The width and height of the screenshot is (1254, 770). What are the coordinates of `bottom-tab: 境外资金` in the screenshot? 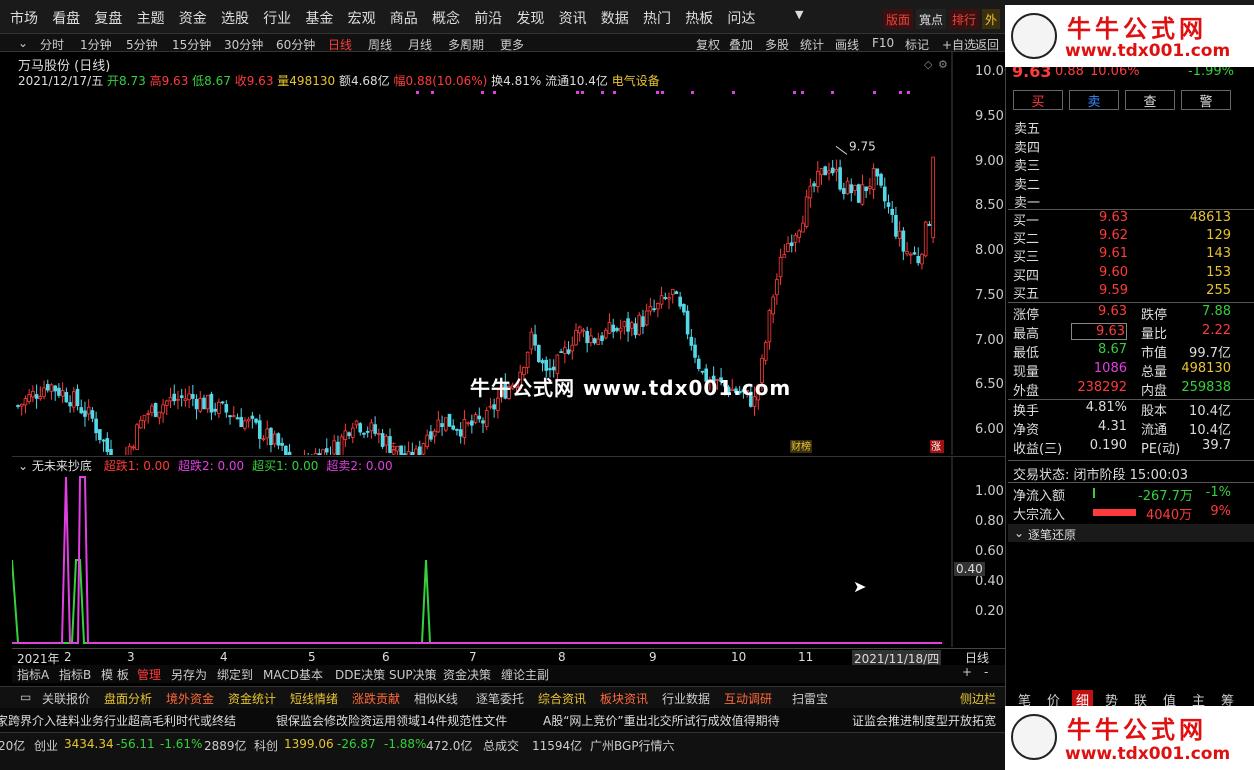 It's located at (190, 698).